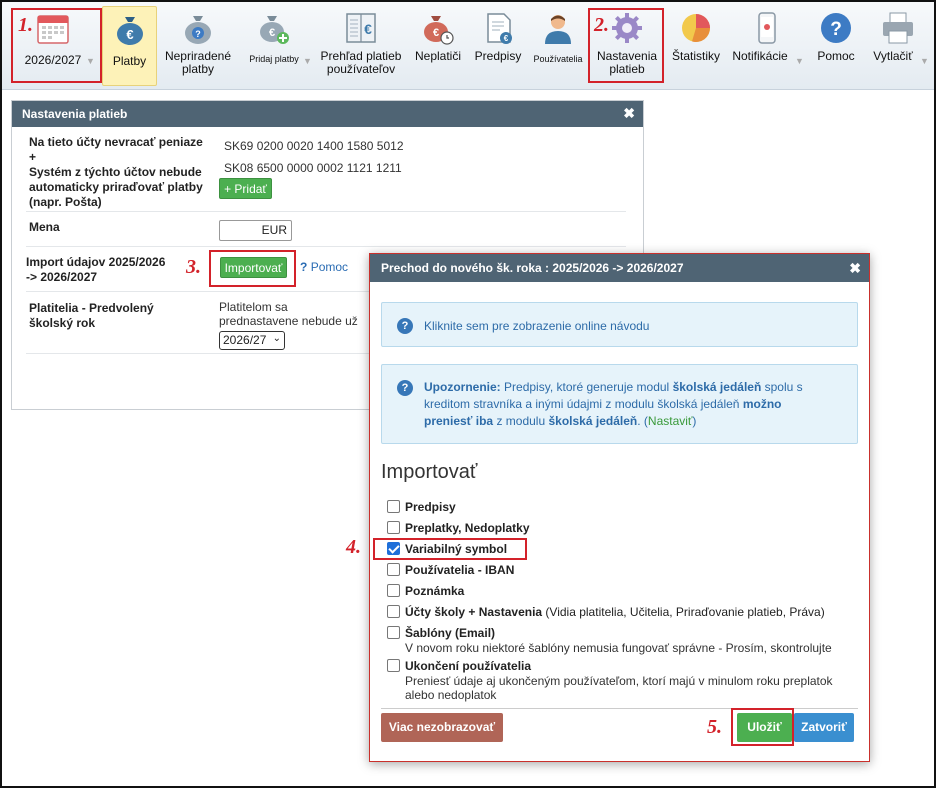 The height and width of the screenshot is (788, 936). I want to click on currency-label: Mena, so click(44, 227).